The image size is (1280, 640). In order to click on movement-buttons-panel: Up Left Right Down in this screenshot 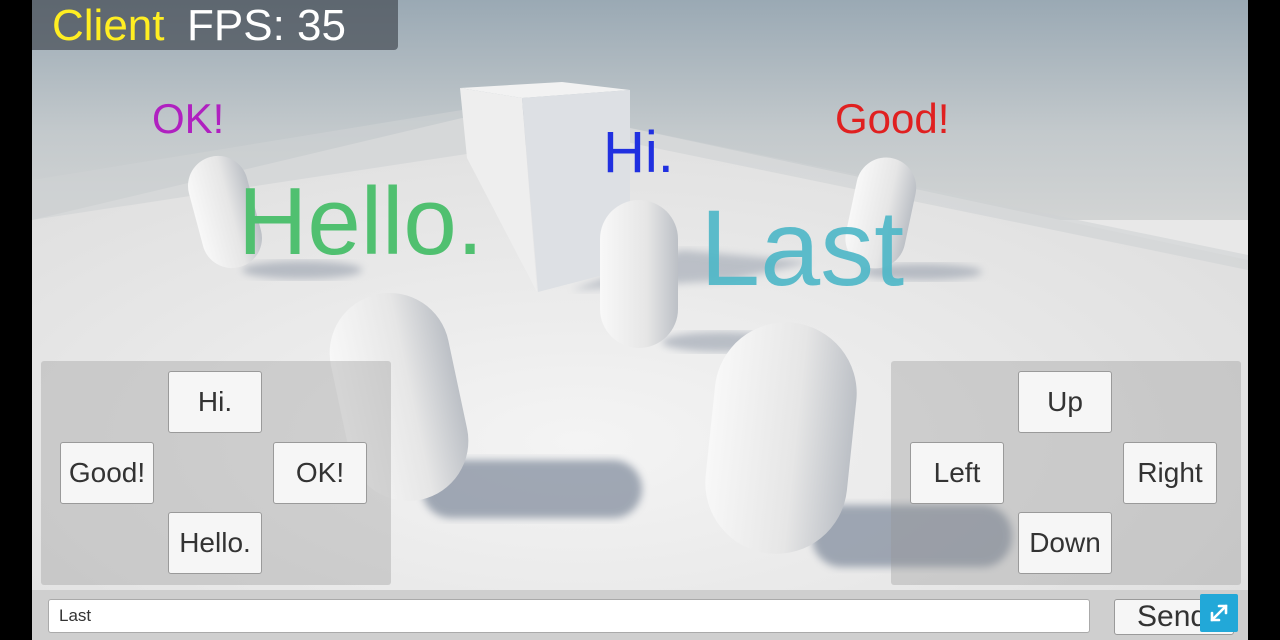, I will do `click(1066, 473)`.